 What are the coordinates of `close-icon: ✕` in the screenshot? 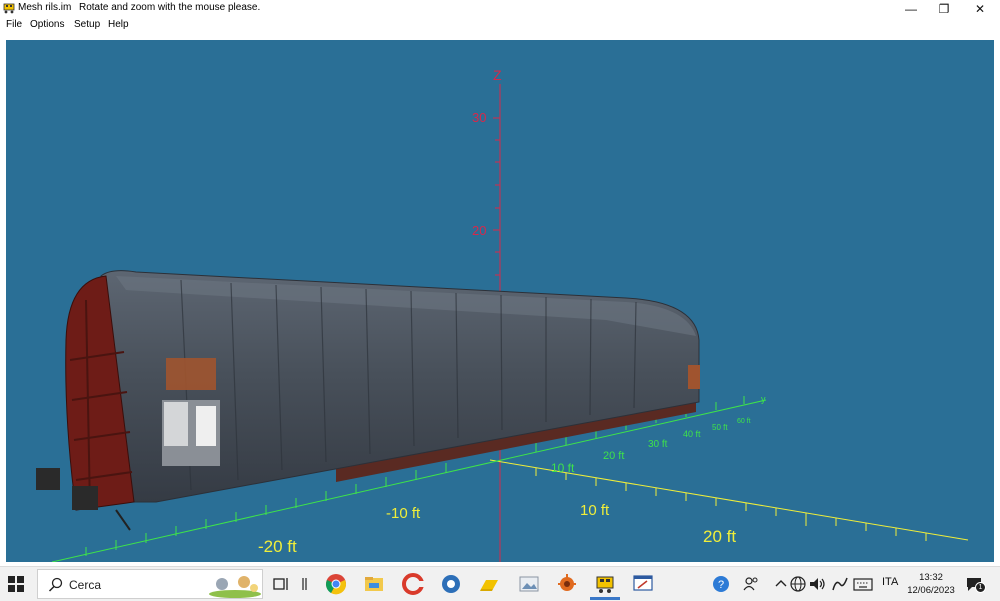 It's located at (980, 8).